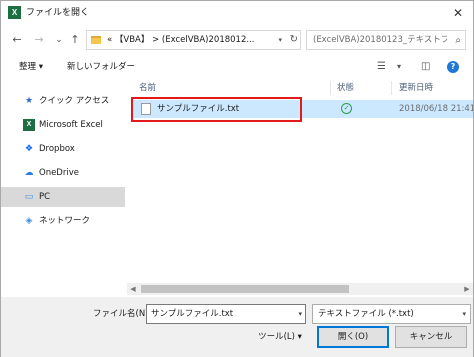 This screenshot has height=357, width=474. What do you see at coordinates (436, 109) in the screenshot?
I see `file-modified-date: 2018/06/18 21:41` at bounding box center [436, 109].